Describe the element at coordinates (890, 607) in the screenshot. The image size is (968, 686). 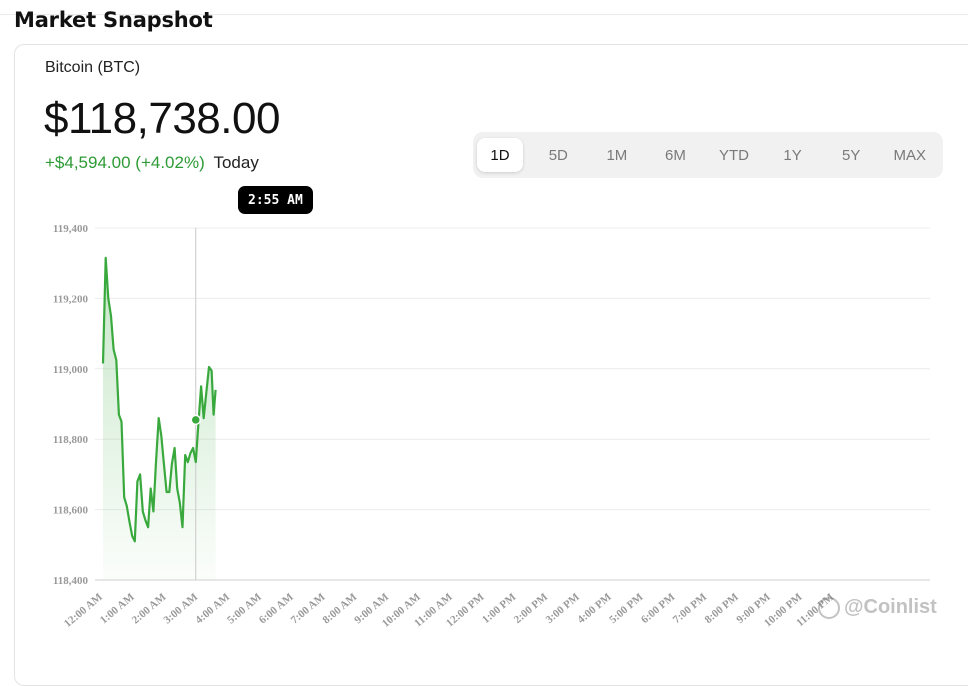
I see `watermark-text: @Coinlist` at that location.